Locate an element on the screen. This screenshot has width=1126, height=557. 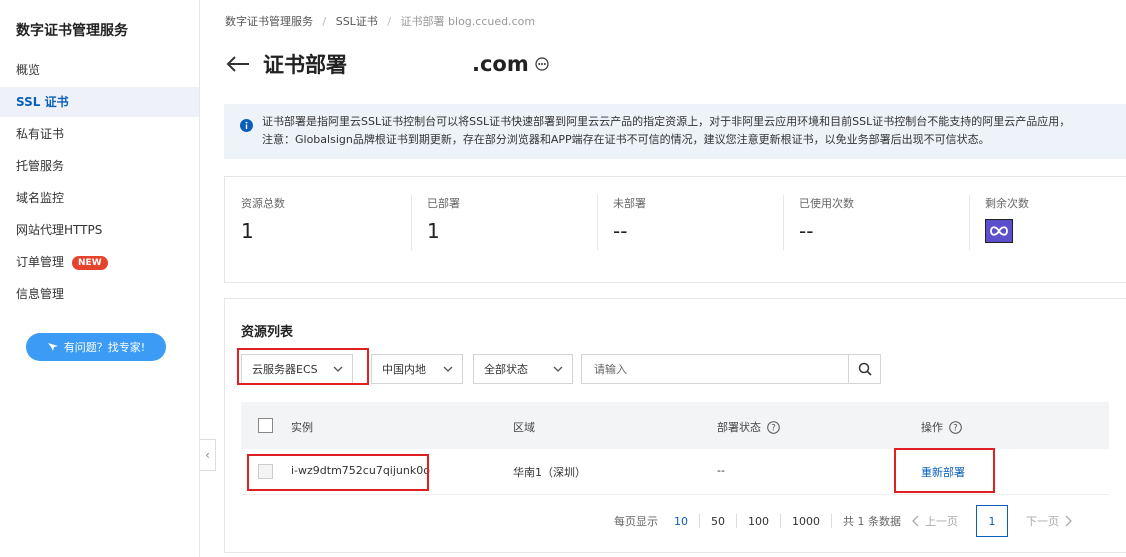
page-title: 证书部署 is located at coordinates (305, 65).